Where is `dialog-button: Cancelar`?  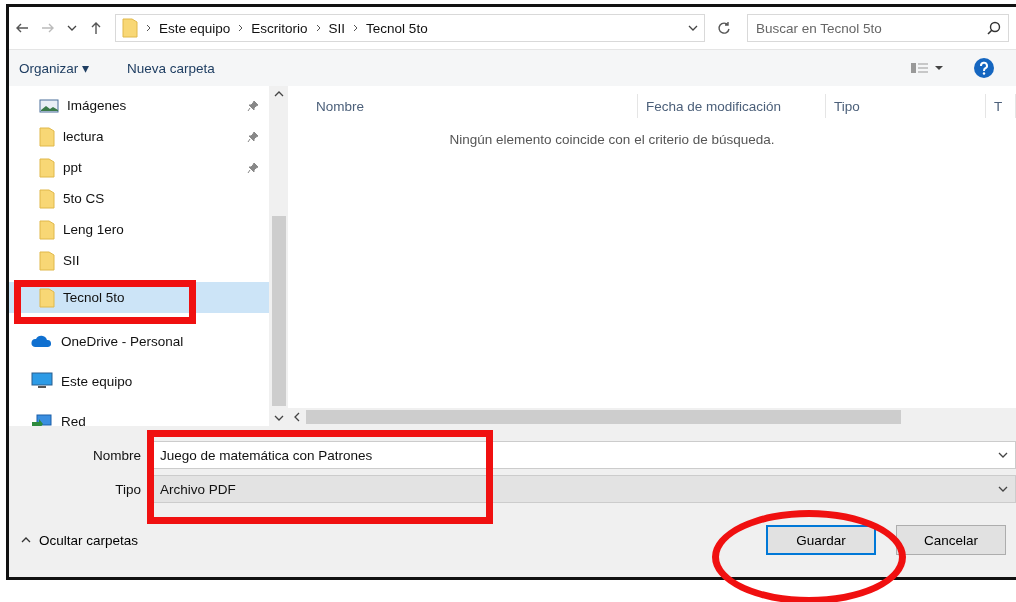 dialog-button: Cancelar is located at coordinates (951, 540).